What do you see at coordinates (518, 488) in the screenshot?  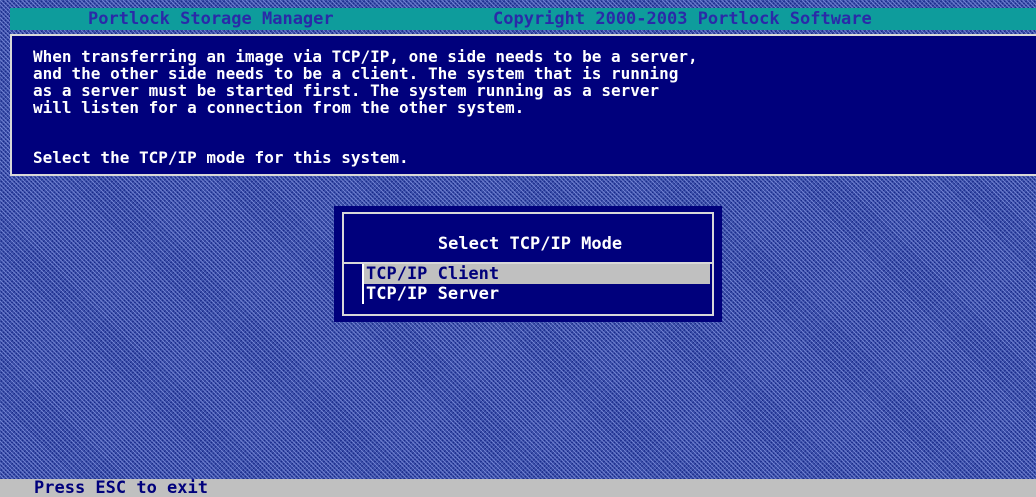 I see `status-bar: Press ESC to exit` at bounding box center [518, 488].